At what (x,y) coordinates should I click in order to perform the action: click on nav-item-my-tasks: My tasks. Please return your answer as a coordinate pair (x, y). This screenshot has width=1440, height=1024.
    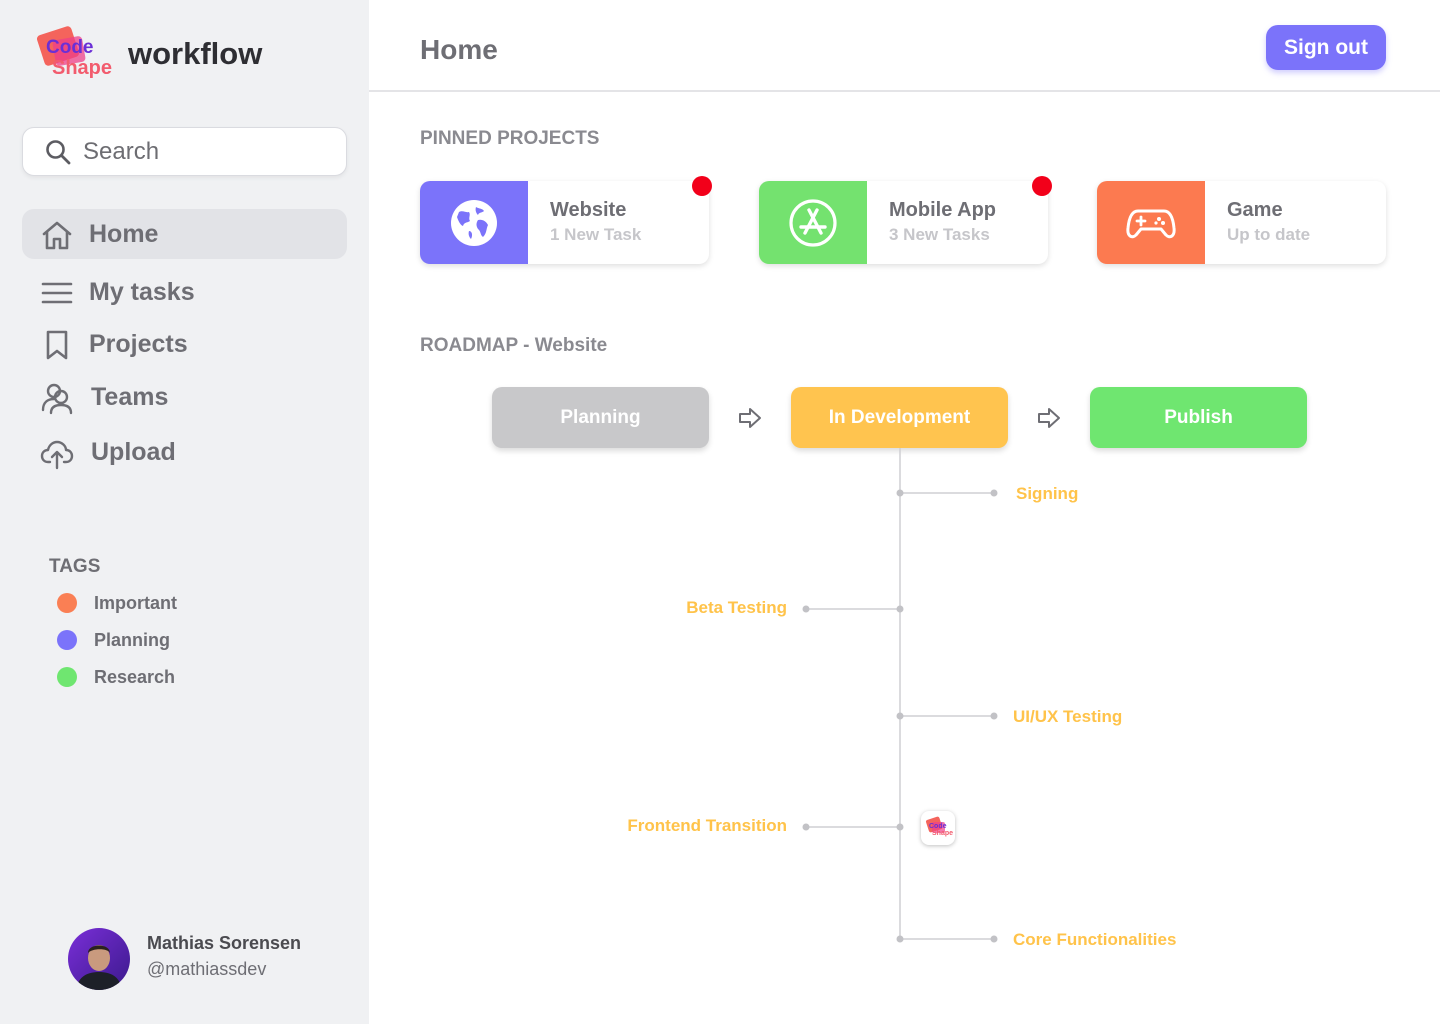
    Looking at the image, I should click on (184, 292).